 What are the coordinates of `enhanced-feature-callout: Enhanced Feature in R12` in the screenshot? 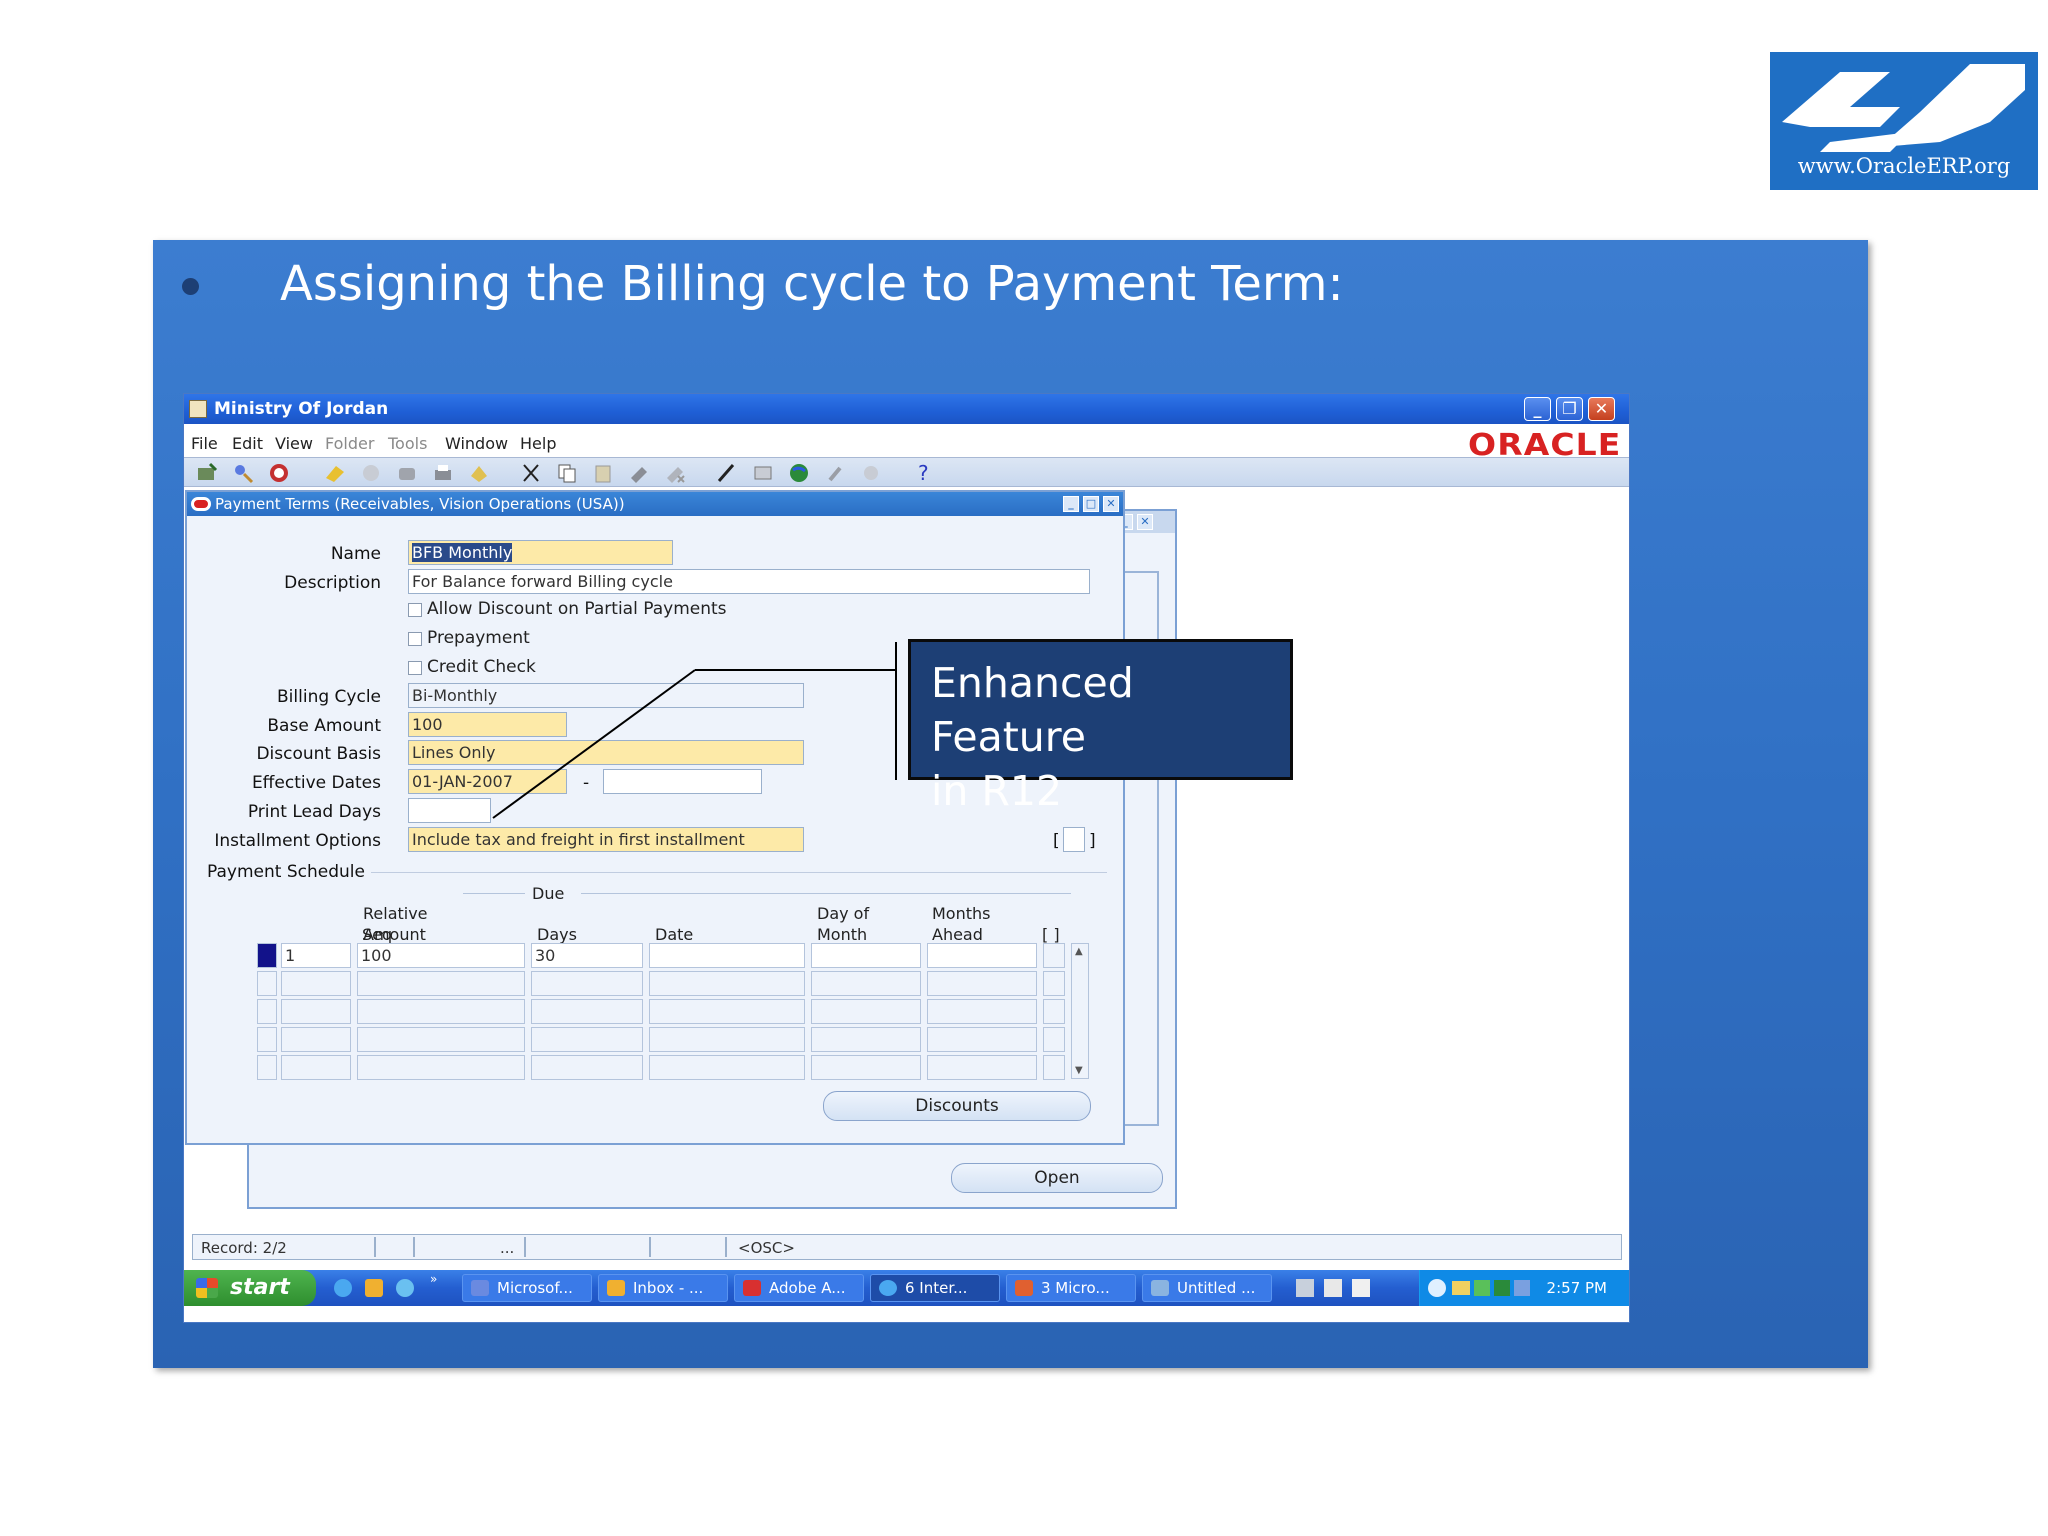 It's located at (1100, 727).